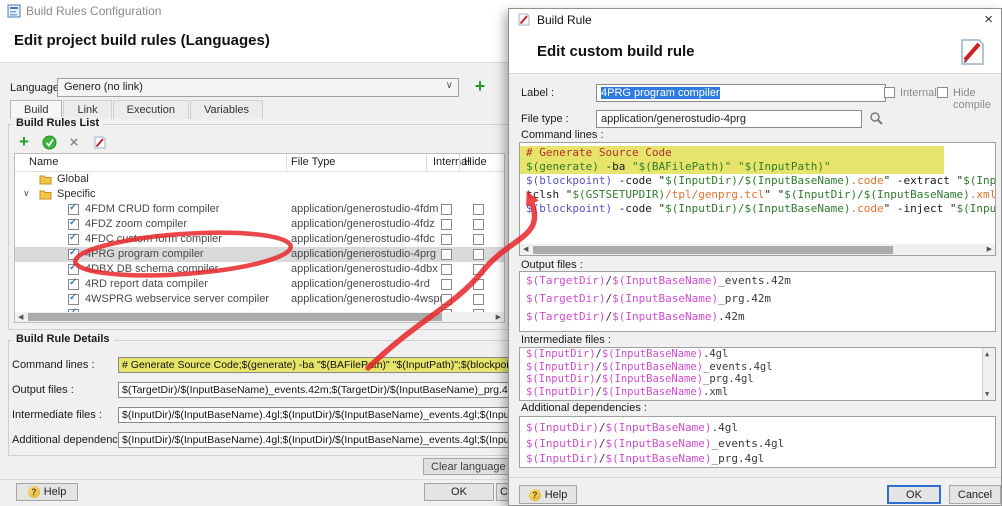 This screenshot has height=506, width=1002. What do you see at coordinates (480, 86) in the screenshot?
I see `add-language-button: +` at bounding box center [480, 86].